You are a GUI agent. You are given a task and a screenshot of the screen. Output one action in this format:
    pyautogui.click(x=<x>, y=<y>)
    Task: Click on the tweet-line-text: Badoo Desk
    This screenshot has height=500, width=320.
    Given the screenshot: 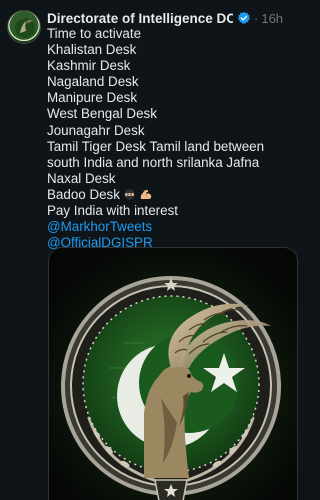 What is the action you would take?
    pyautogui.click(x=83, y=194)
    